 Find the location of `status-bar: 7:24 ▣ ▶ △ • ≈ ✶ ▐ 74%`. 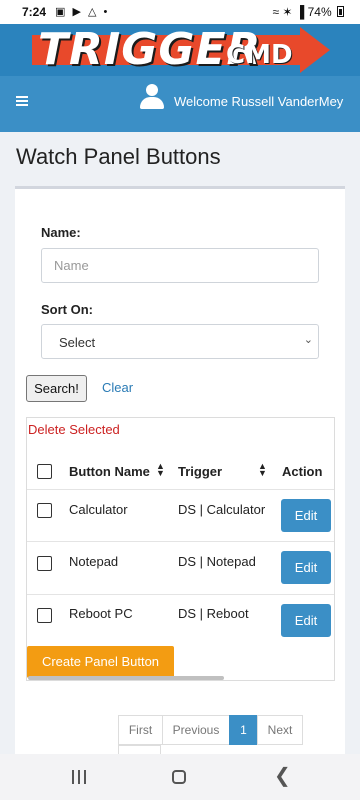

status-bar: 7:24 ▣ ▶ △ • ≈ ✶ ▐ 74% is located at coordinates (180, 12).